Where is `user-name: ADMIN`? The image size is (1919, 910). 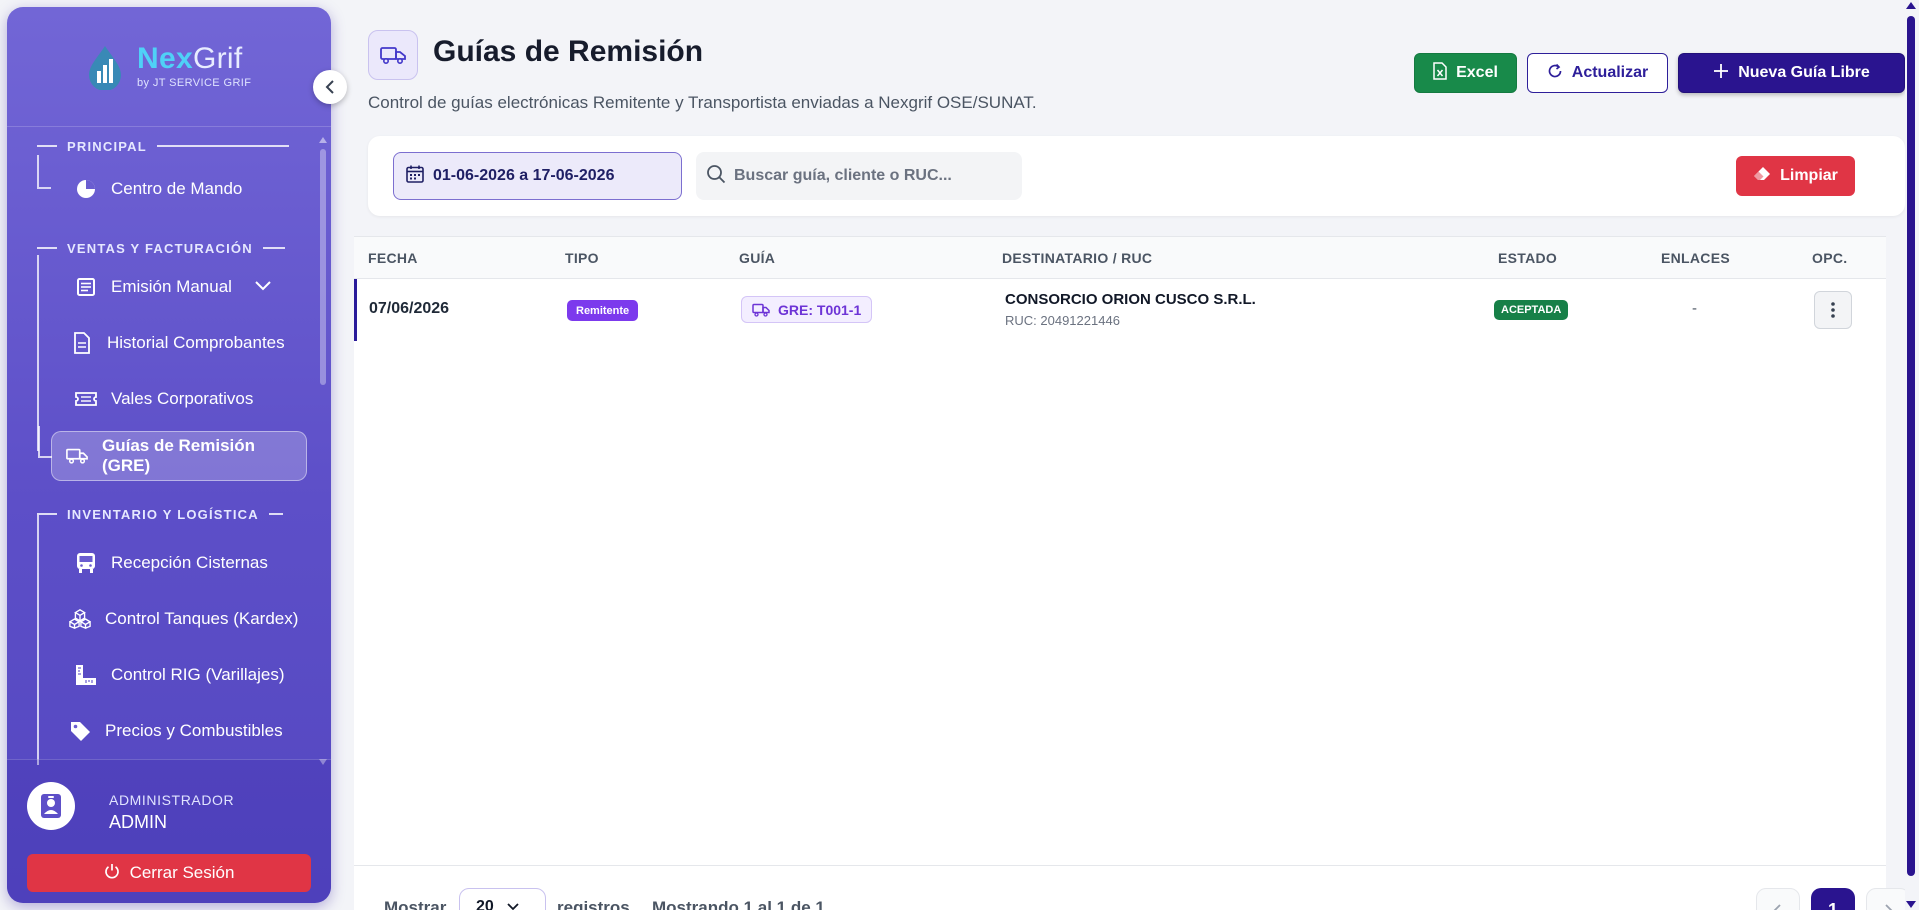 user-name: ADMIN is located at coordinates (138, 822).